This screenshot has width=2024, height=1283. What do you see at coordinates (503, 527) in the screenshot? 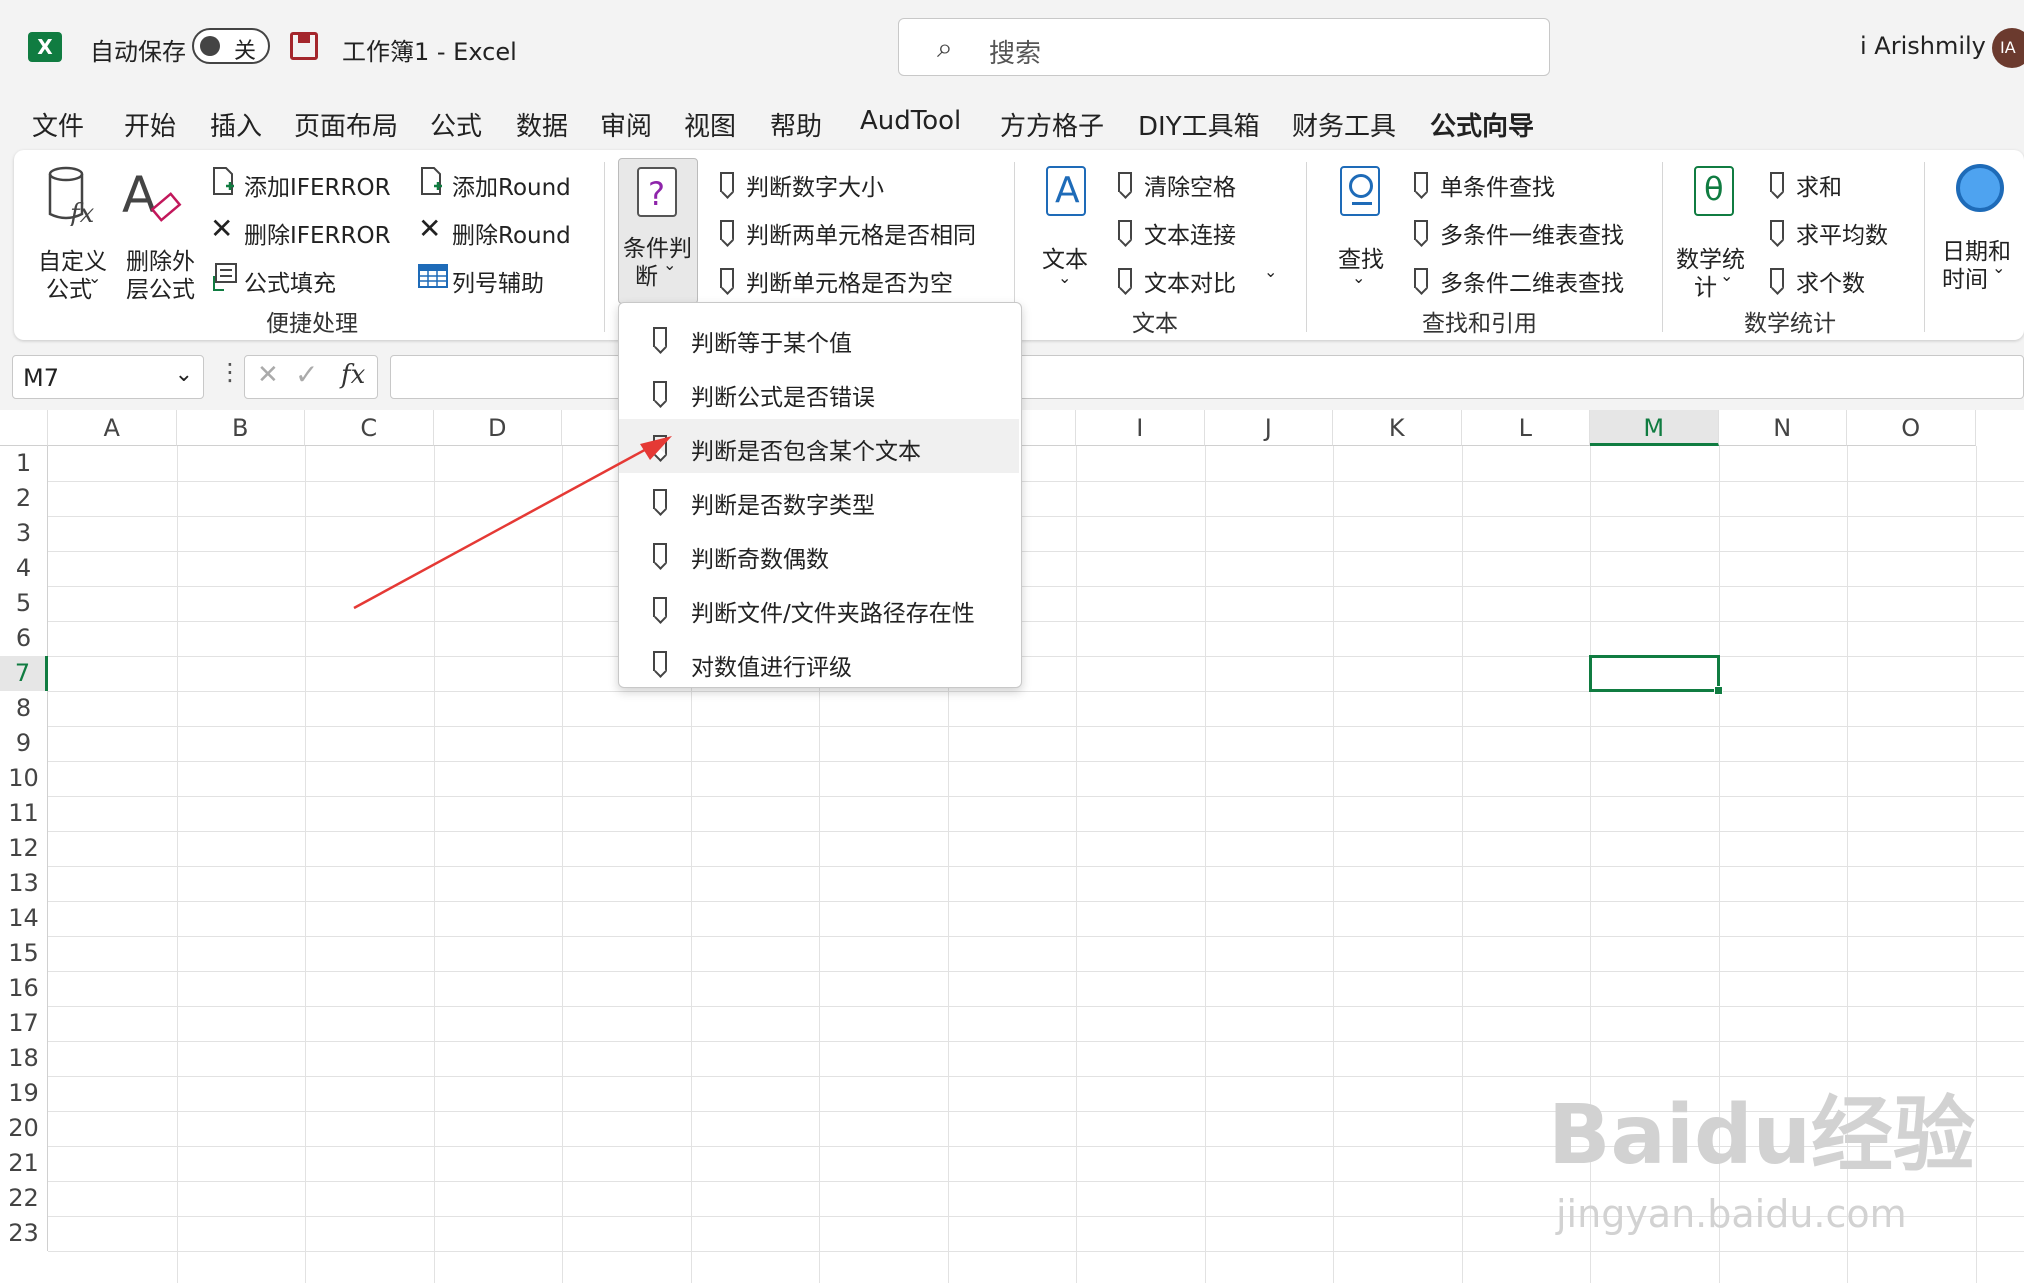
I see `arrow-line` at bounding box center [503, 527].